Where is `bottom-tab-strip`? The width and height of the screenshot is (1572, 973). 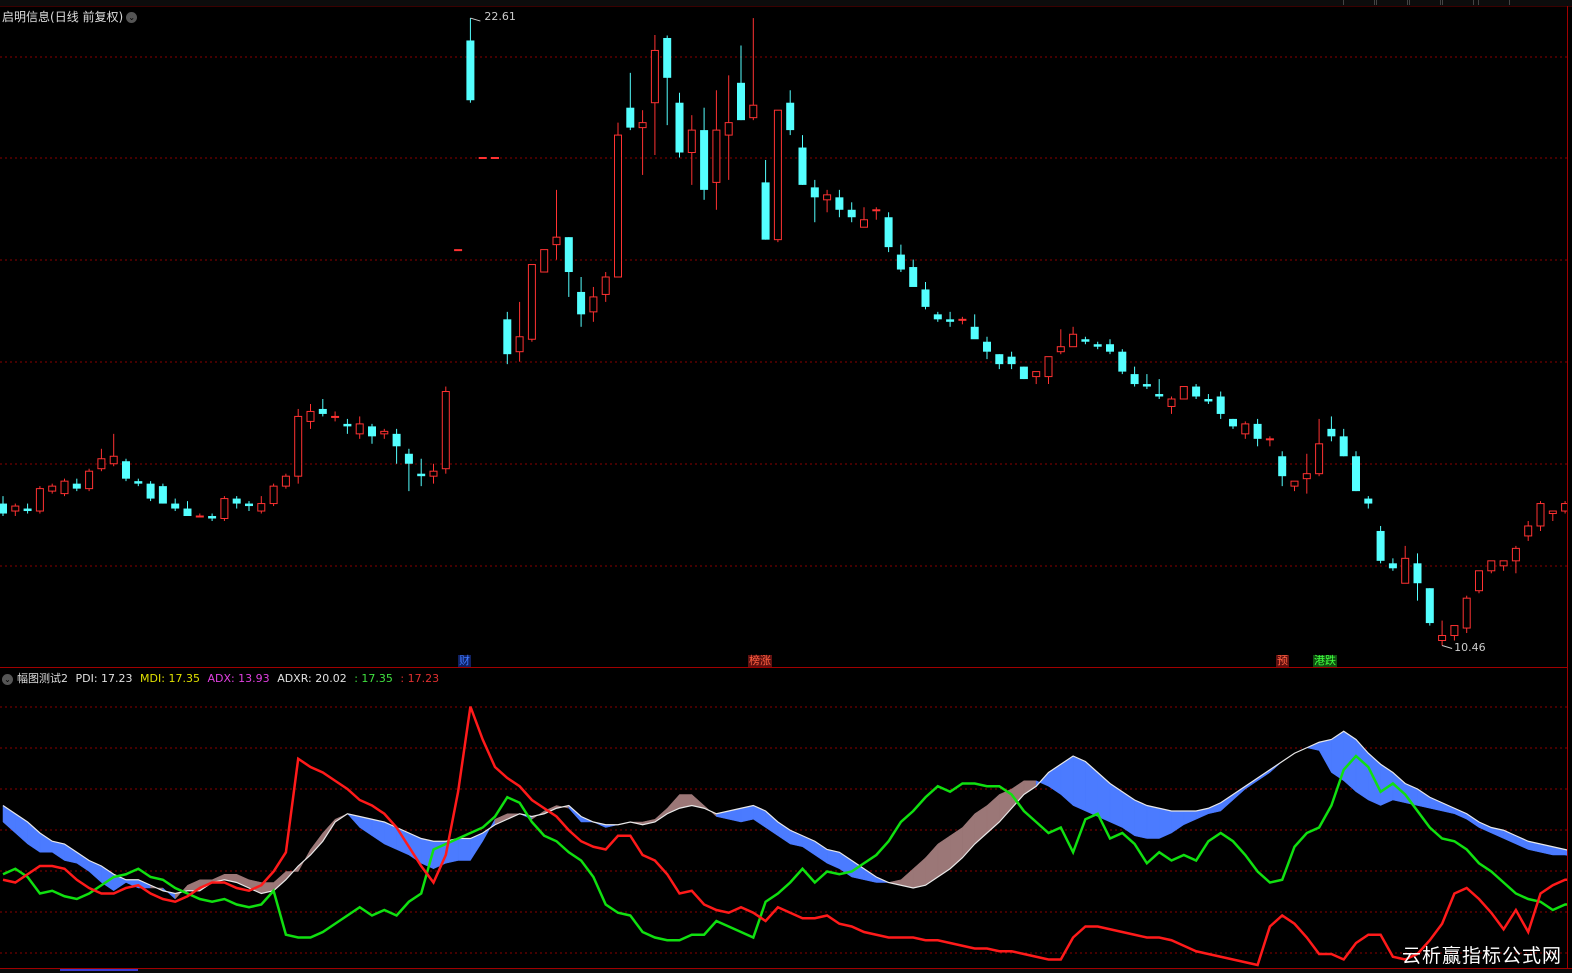 bottom-tab-strip is located at coordinates (786, 970).